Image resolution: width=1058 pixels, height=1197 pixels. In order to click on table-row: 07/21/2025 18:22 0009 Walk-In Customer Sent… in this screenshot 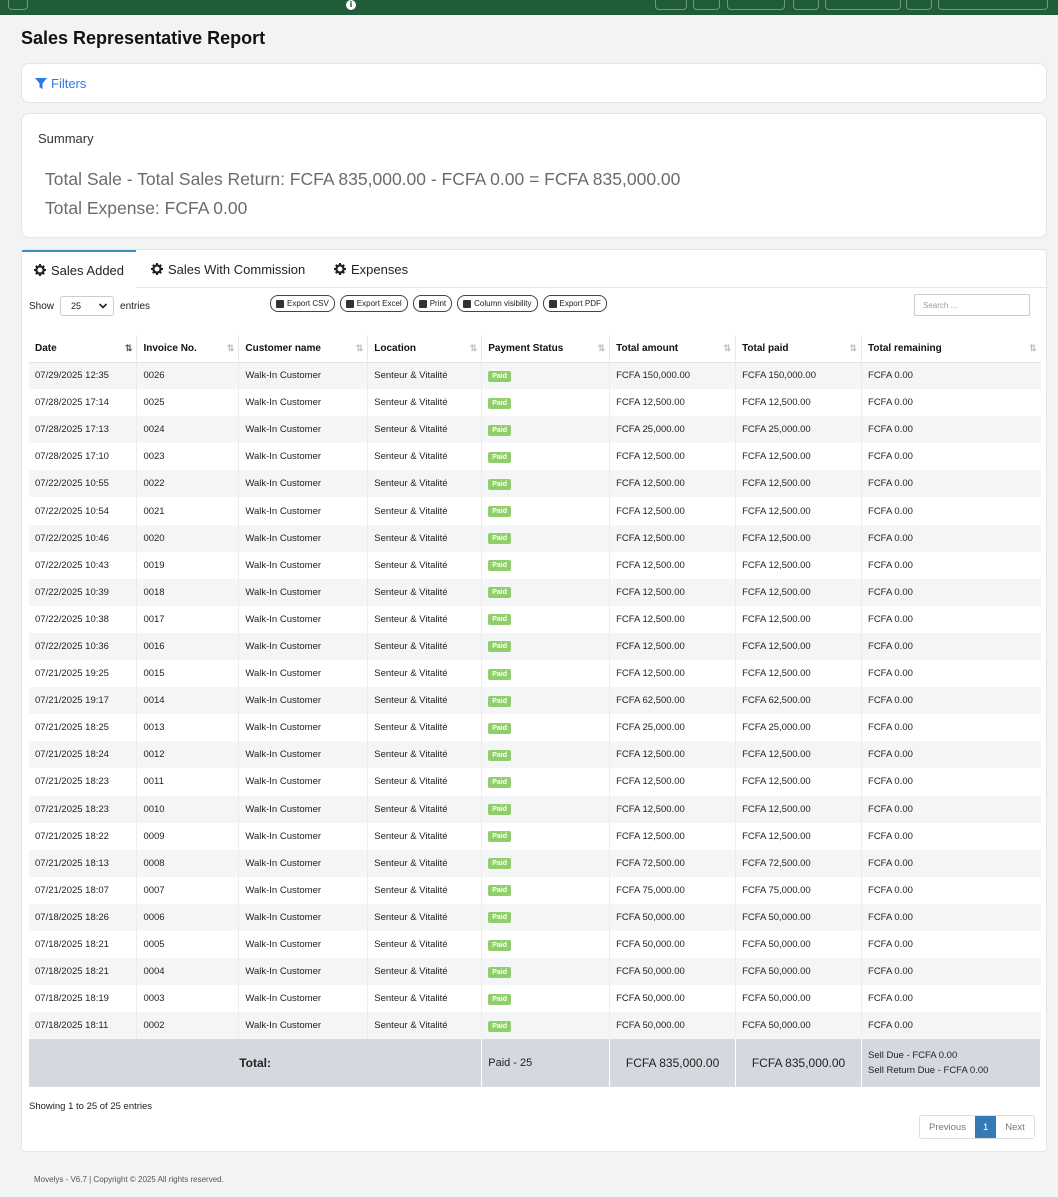, I will do `click(535, 836)`.